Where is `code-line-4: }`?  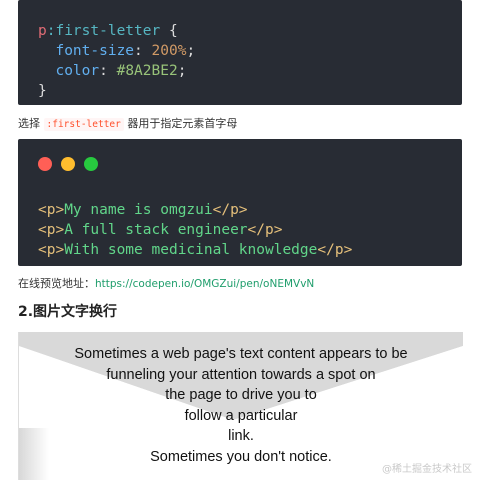 code-line-4: } is located at coordinates (42, 91).